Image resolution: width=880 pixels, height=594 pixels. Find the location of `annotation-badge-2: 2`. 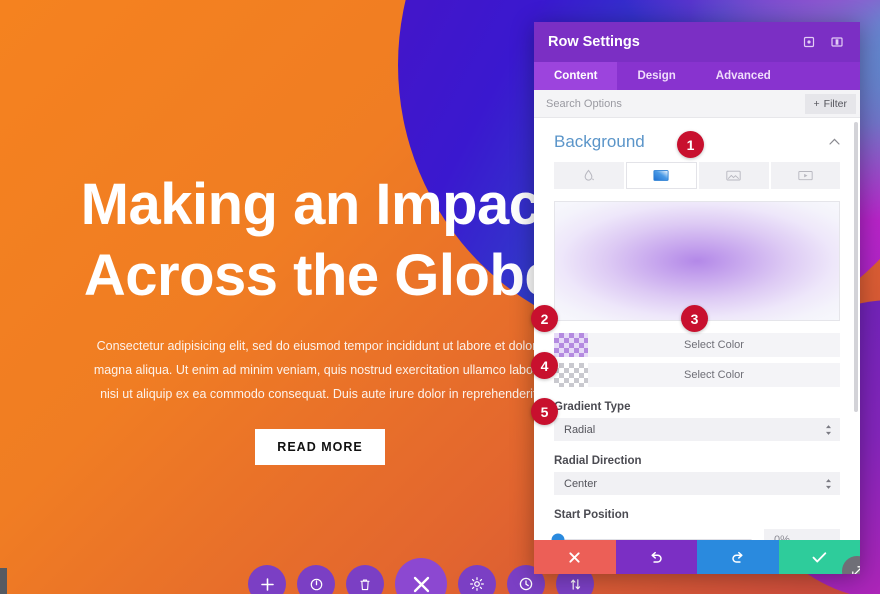

annotation-badge-2: 2 is located at coordinates (544, 318).